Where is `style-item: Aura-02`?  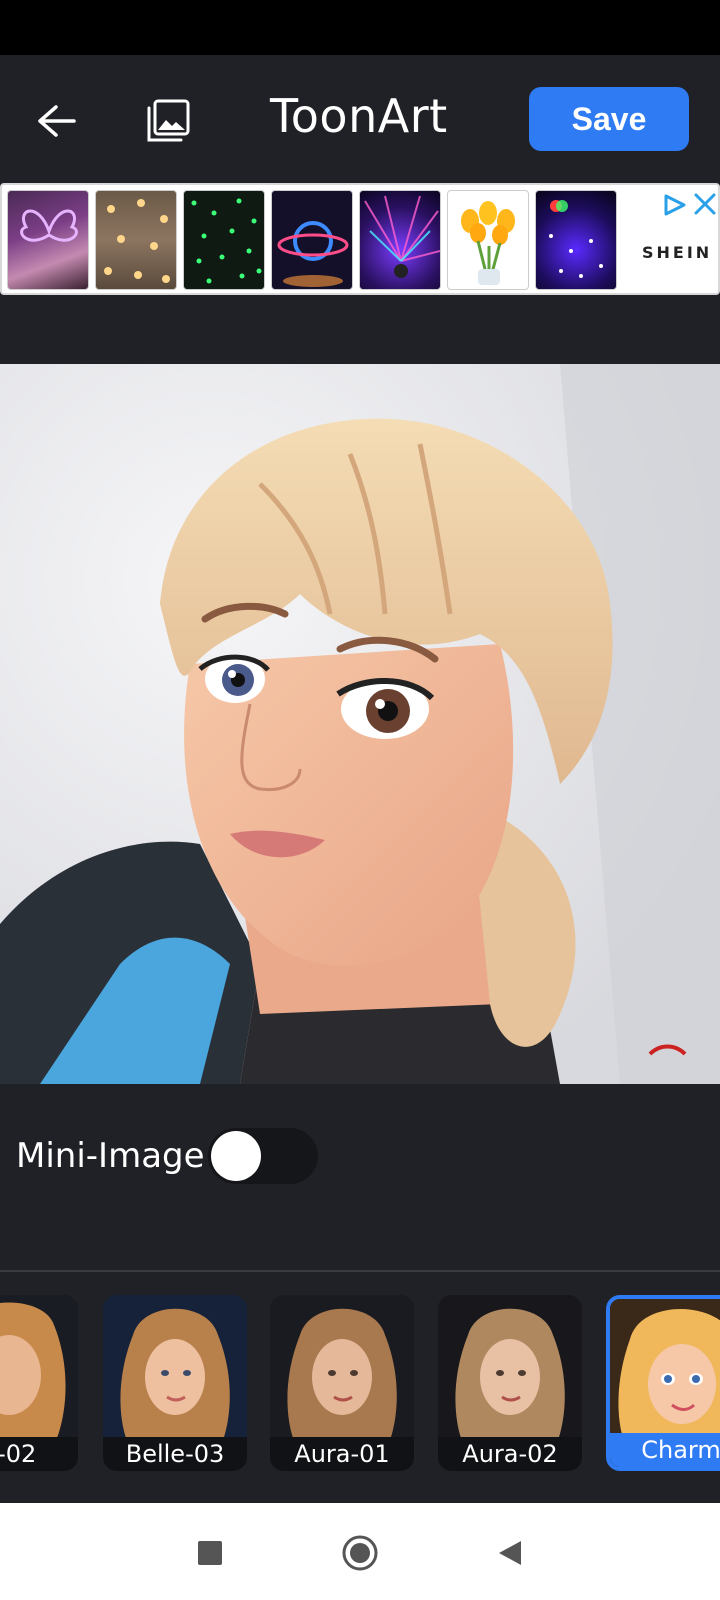
style-item: Aura-02 is located at coordinates (510, 1383).